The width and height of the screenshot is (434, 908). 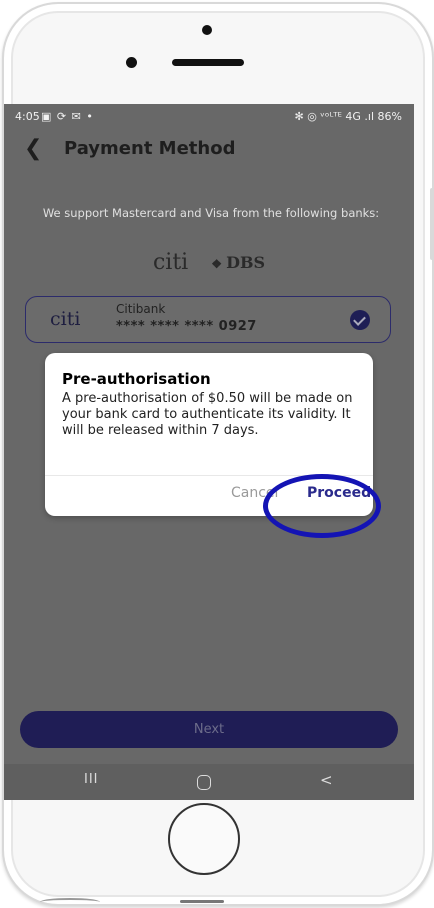 What do you see at coordinates (33, 148) in the screenshot?
I see `chevron-left-icon: ❮` at bounding box center [33, 148].